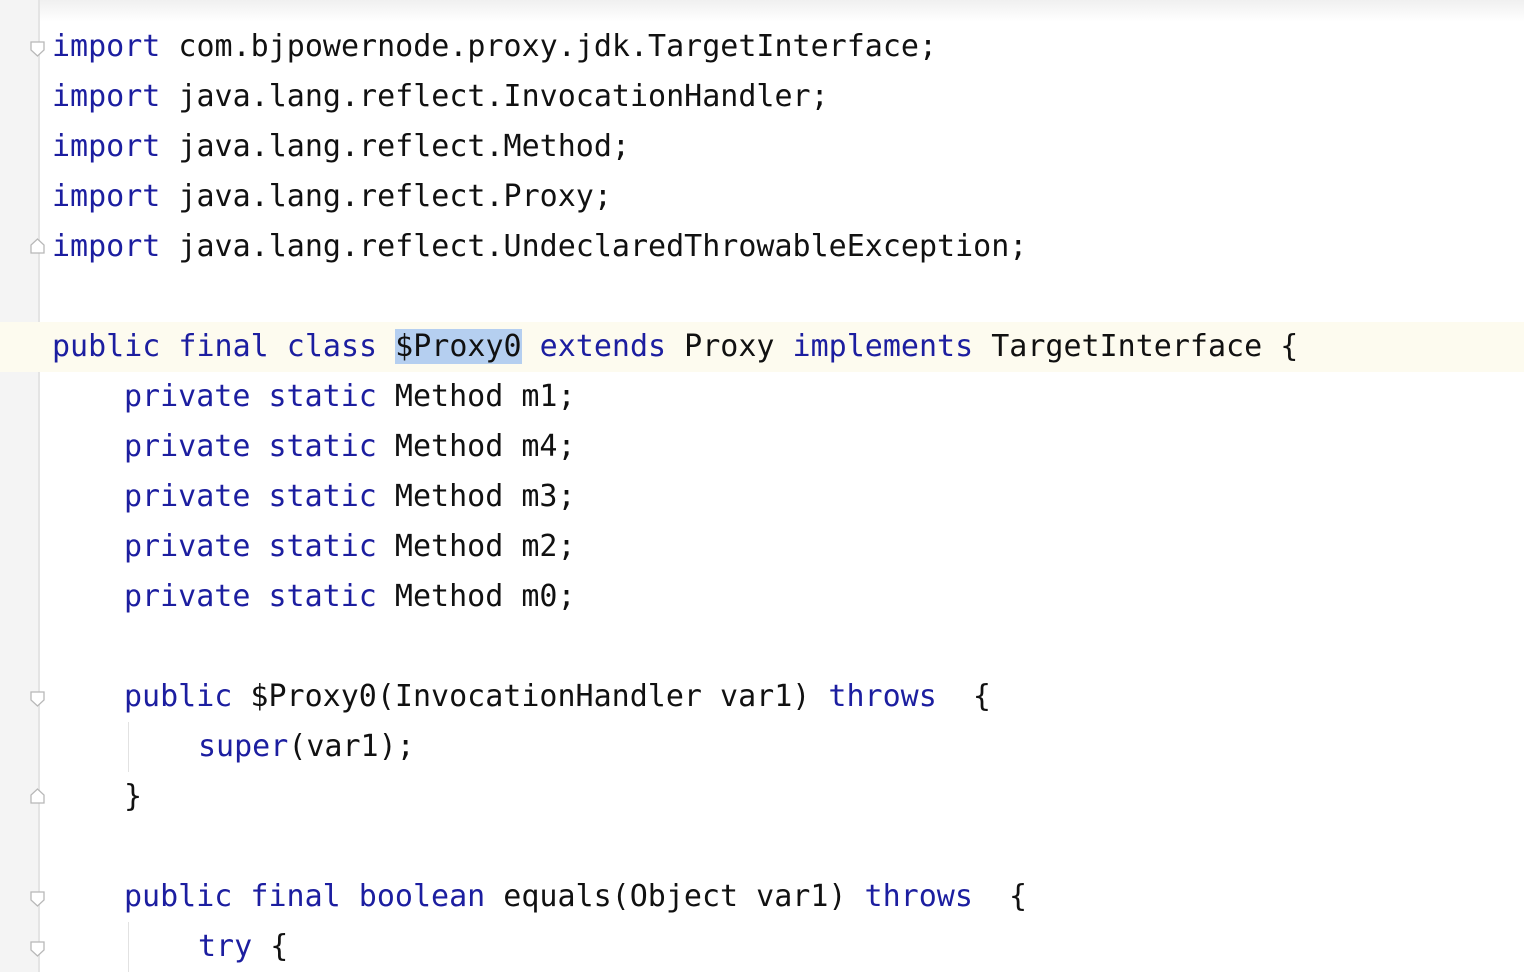 Image resolution: width=1524 pixels, height=972 pixels. What do you see at coordinates (395, 146) in the screenshot?
I see `code-text: java.lang.reflect.Method;` at bounding box center [395, 146].